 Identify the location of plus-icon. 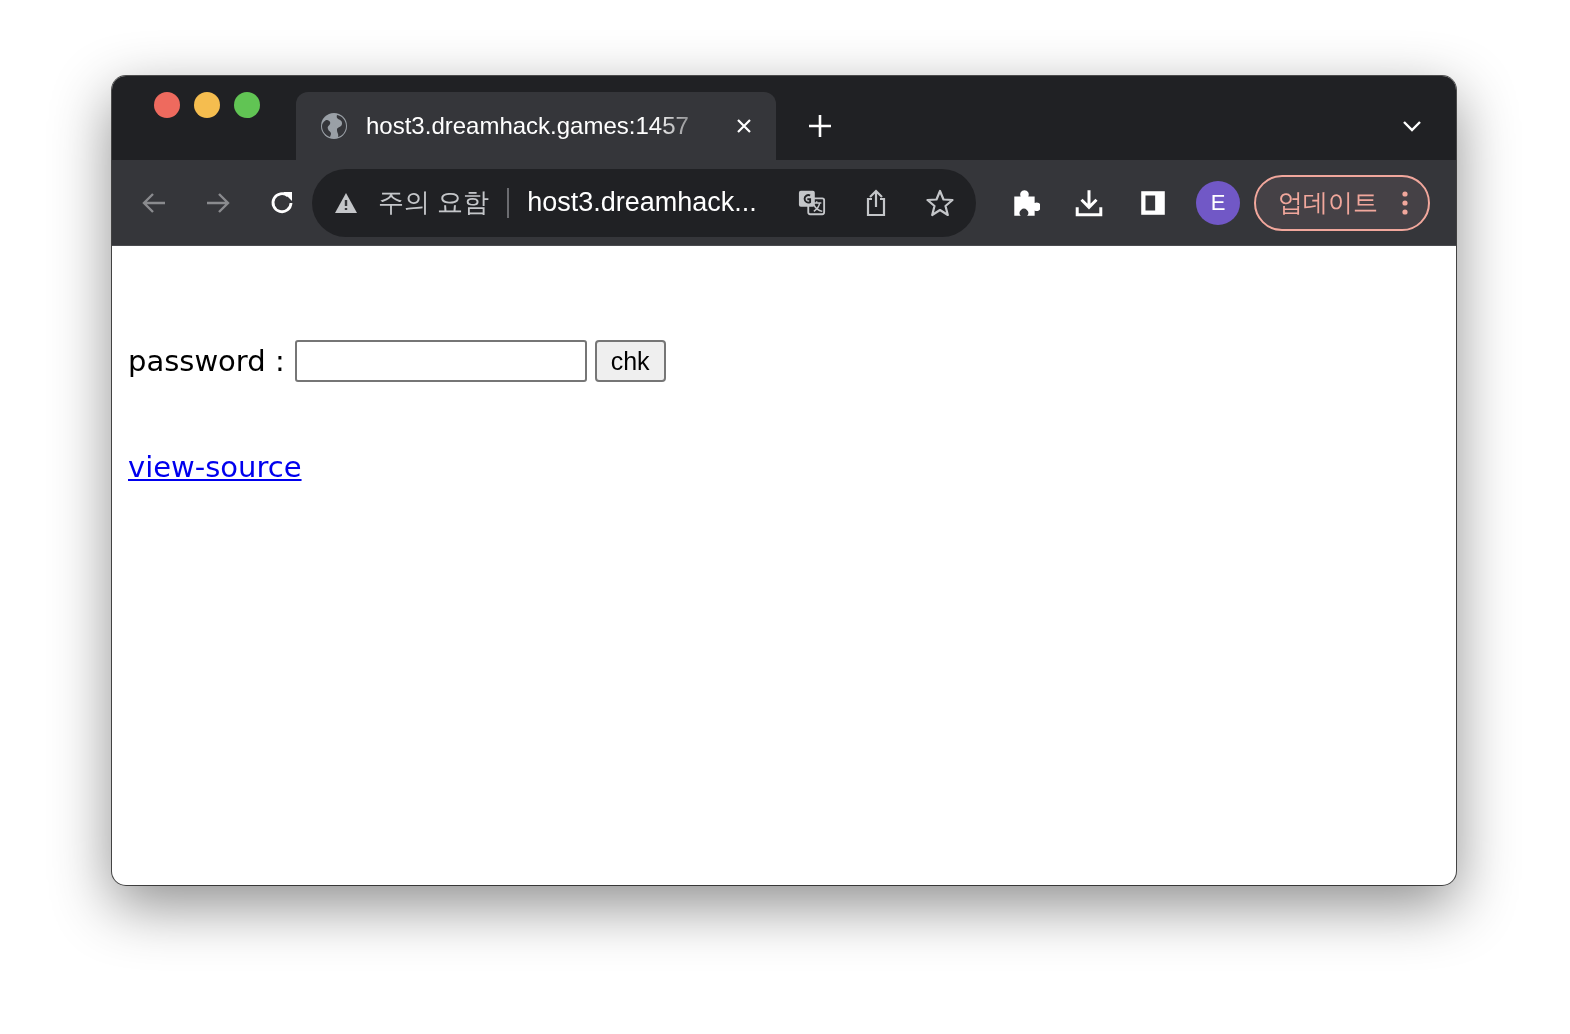
(820, 126).